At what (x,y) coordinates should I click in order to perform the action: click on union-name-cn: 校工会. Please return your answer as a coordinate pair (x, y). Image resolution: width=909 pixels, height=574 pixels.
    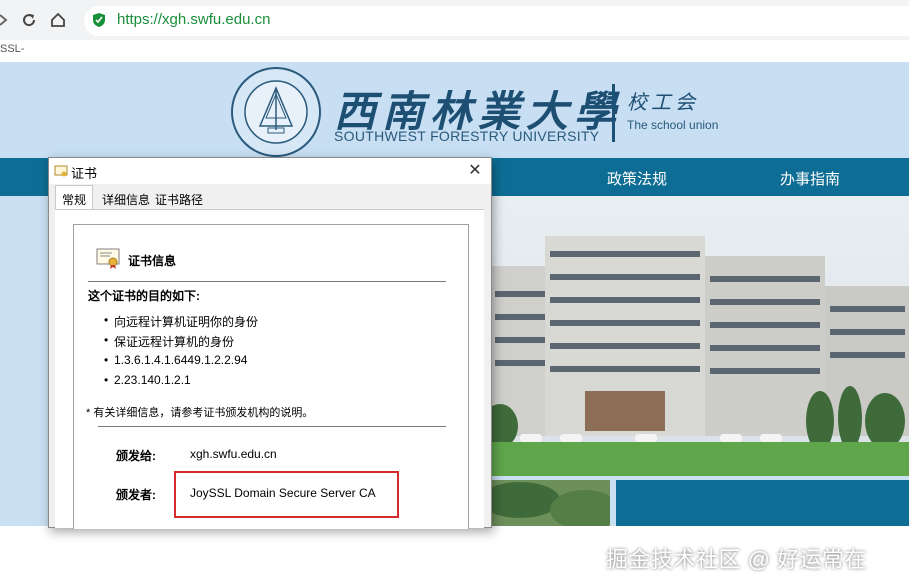
    Looking at the image, I should click on (663, 102).